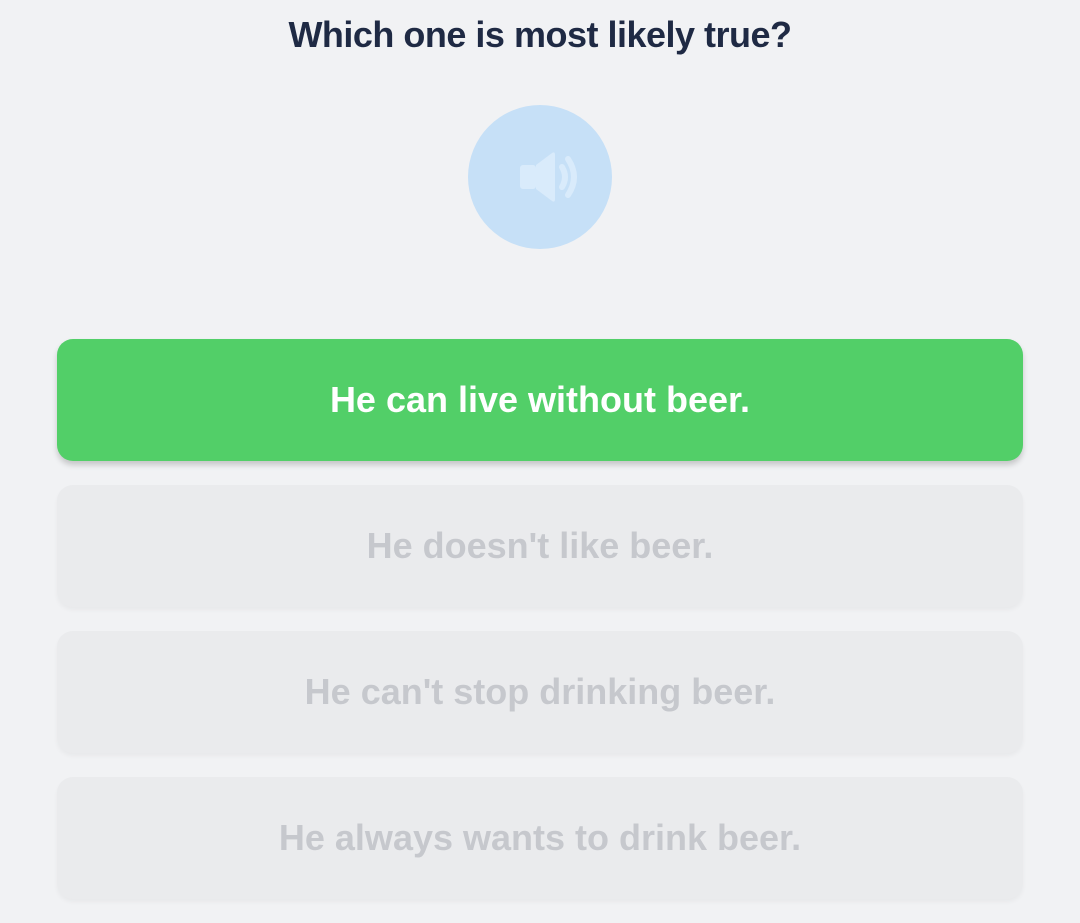 The height and width of the screenshot is (923, 1080). Describe the element at coordinates (540, 34) in the screenshot. I see `question-title: Which one is most likely true?` at that location.